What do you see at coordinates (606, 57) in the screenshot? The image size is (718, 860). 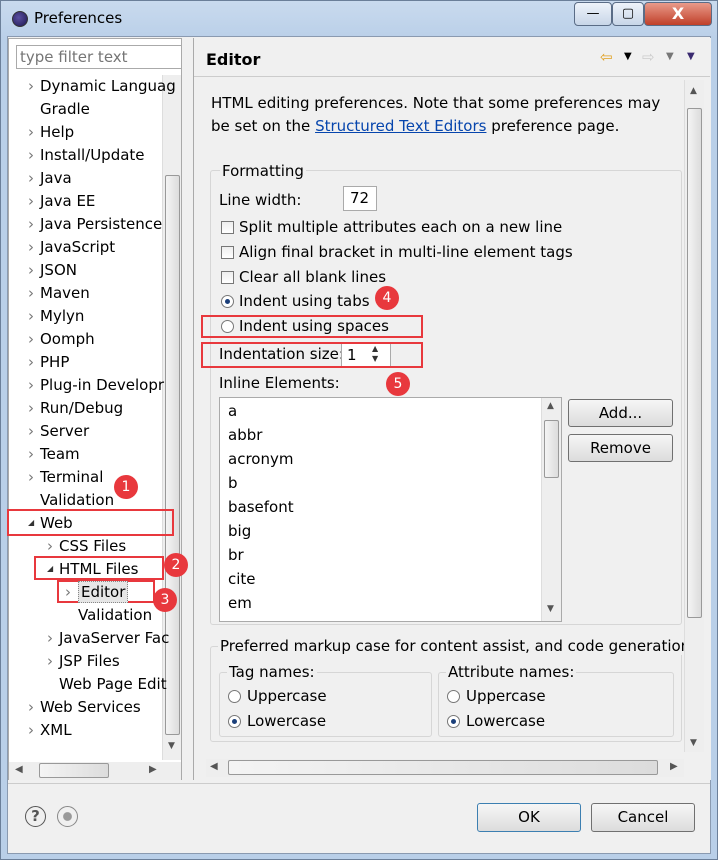 I see `back-icon: ⇦` at bounding box center [606, 57].